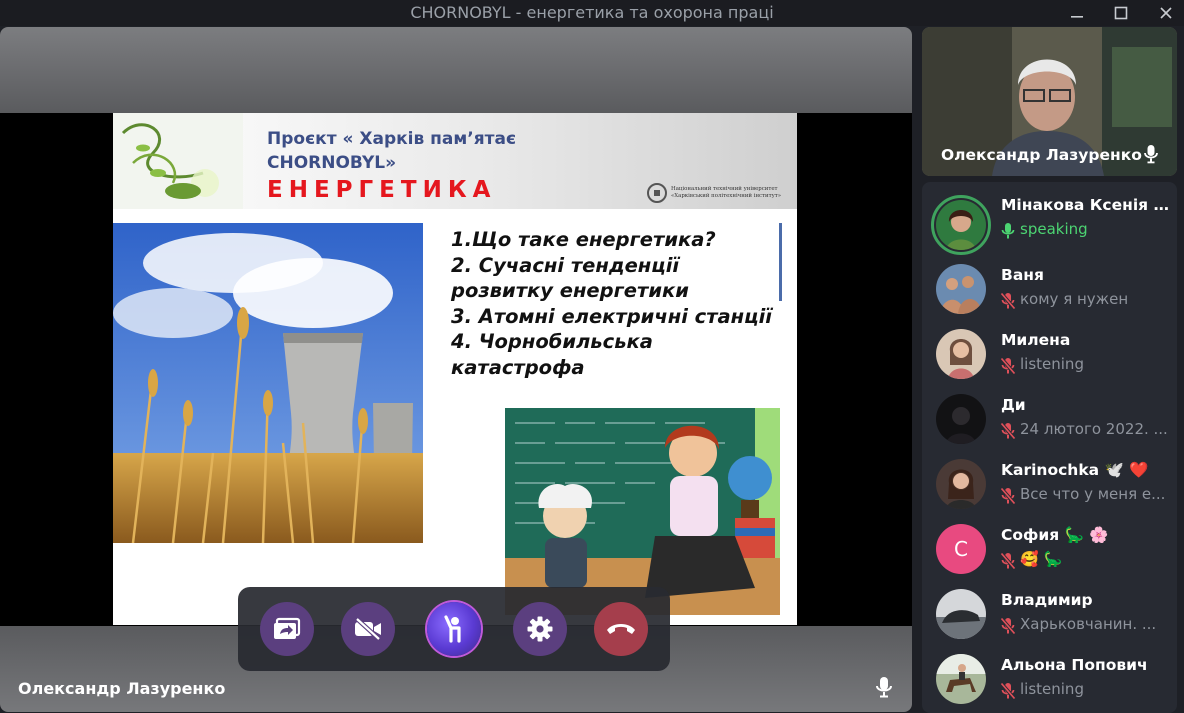 Image resolution: width=1184 pixels, height=713 pixels. I want to click on phone-hangup-icon, so click(621, 629).